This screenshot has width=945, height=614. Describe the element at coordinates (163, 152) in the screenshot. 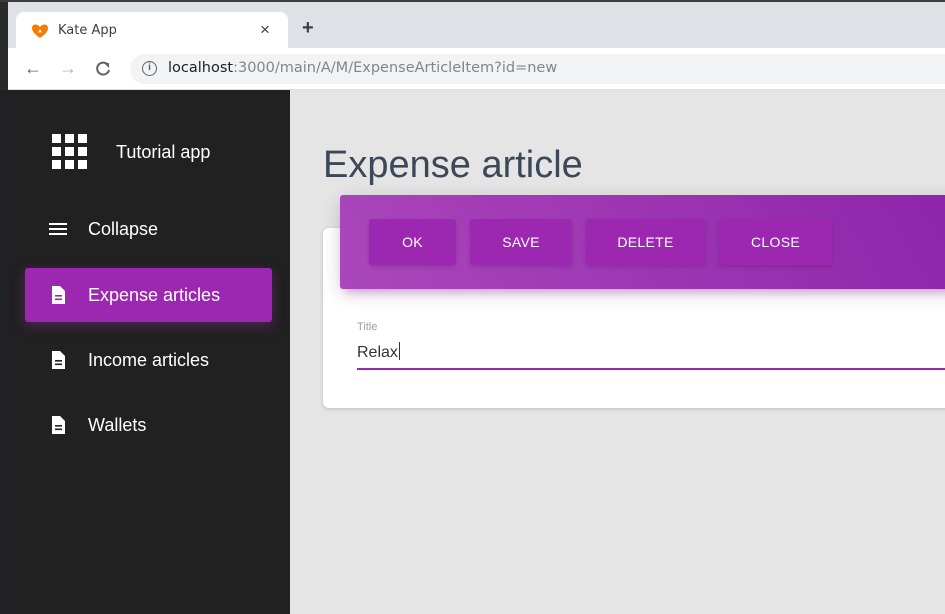

I see `app-title: Tutorial app` at that location.